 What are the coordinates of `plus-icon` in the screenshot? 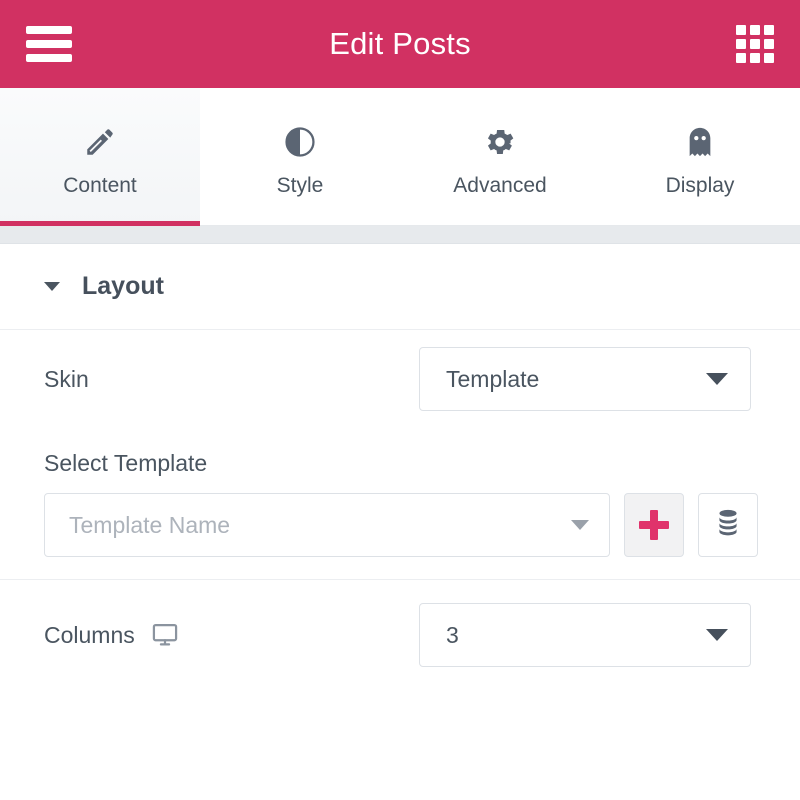 It's located at (654, 525).